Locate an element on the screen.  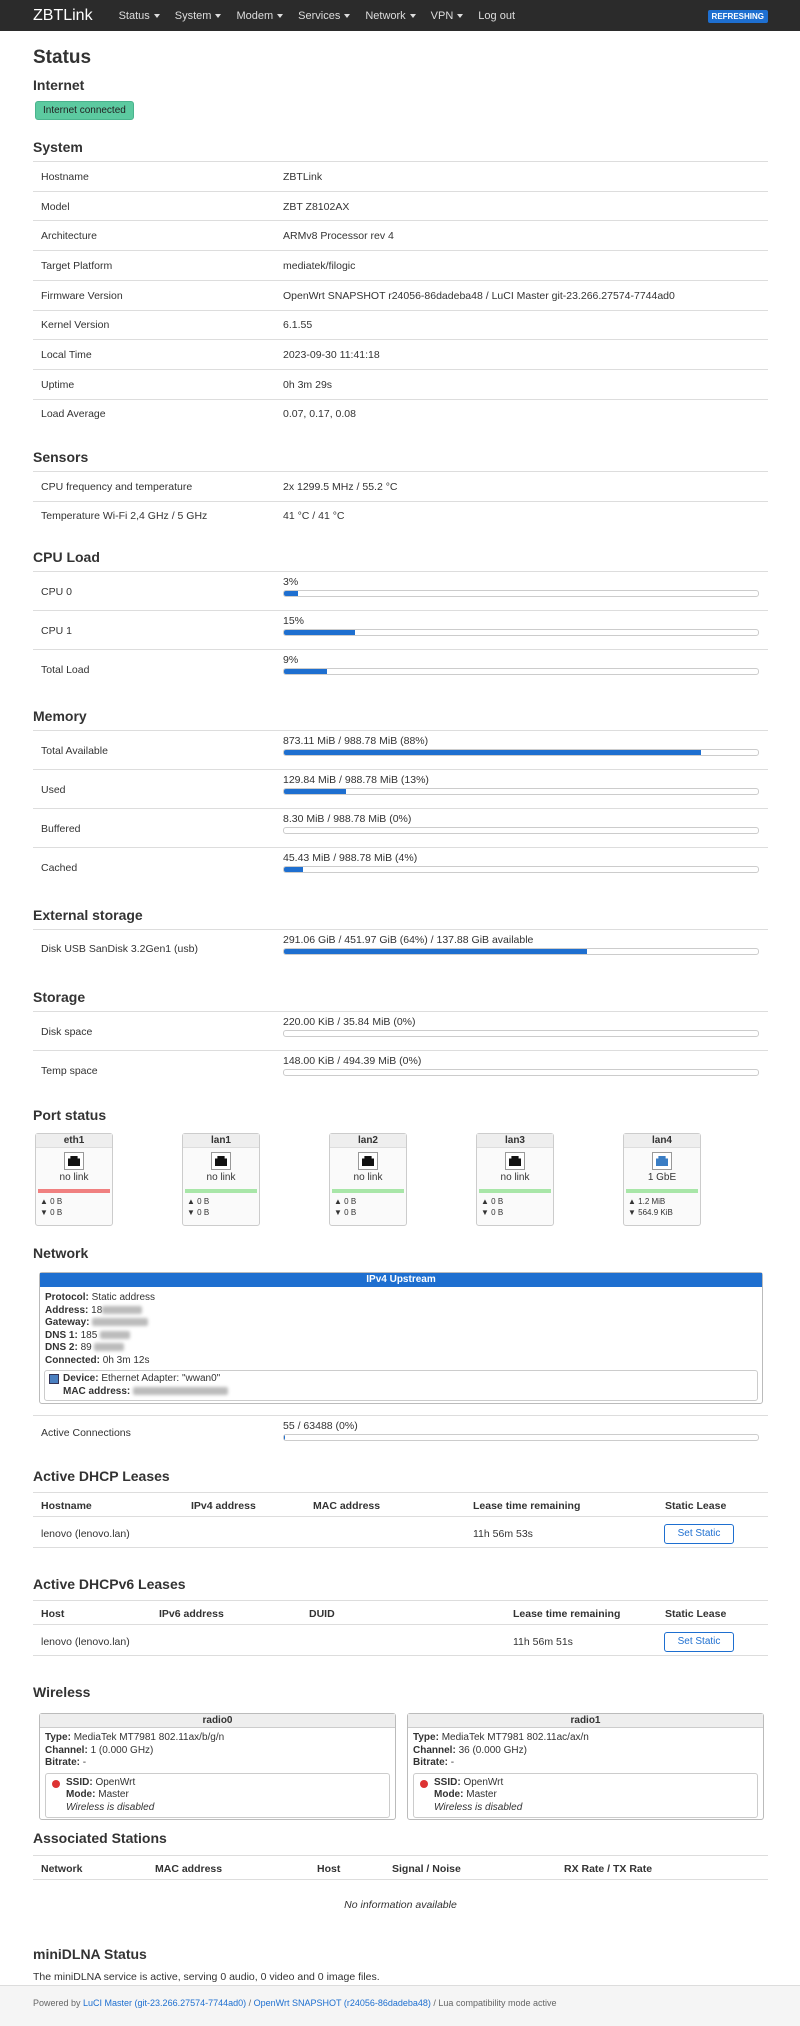
footer-luci-link: LuCI Master (git-23.266.27574-7744ad0) is located at coordinates (164, 2003).